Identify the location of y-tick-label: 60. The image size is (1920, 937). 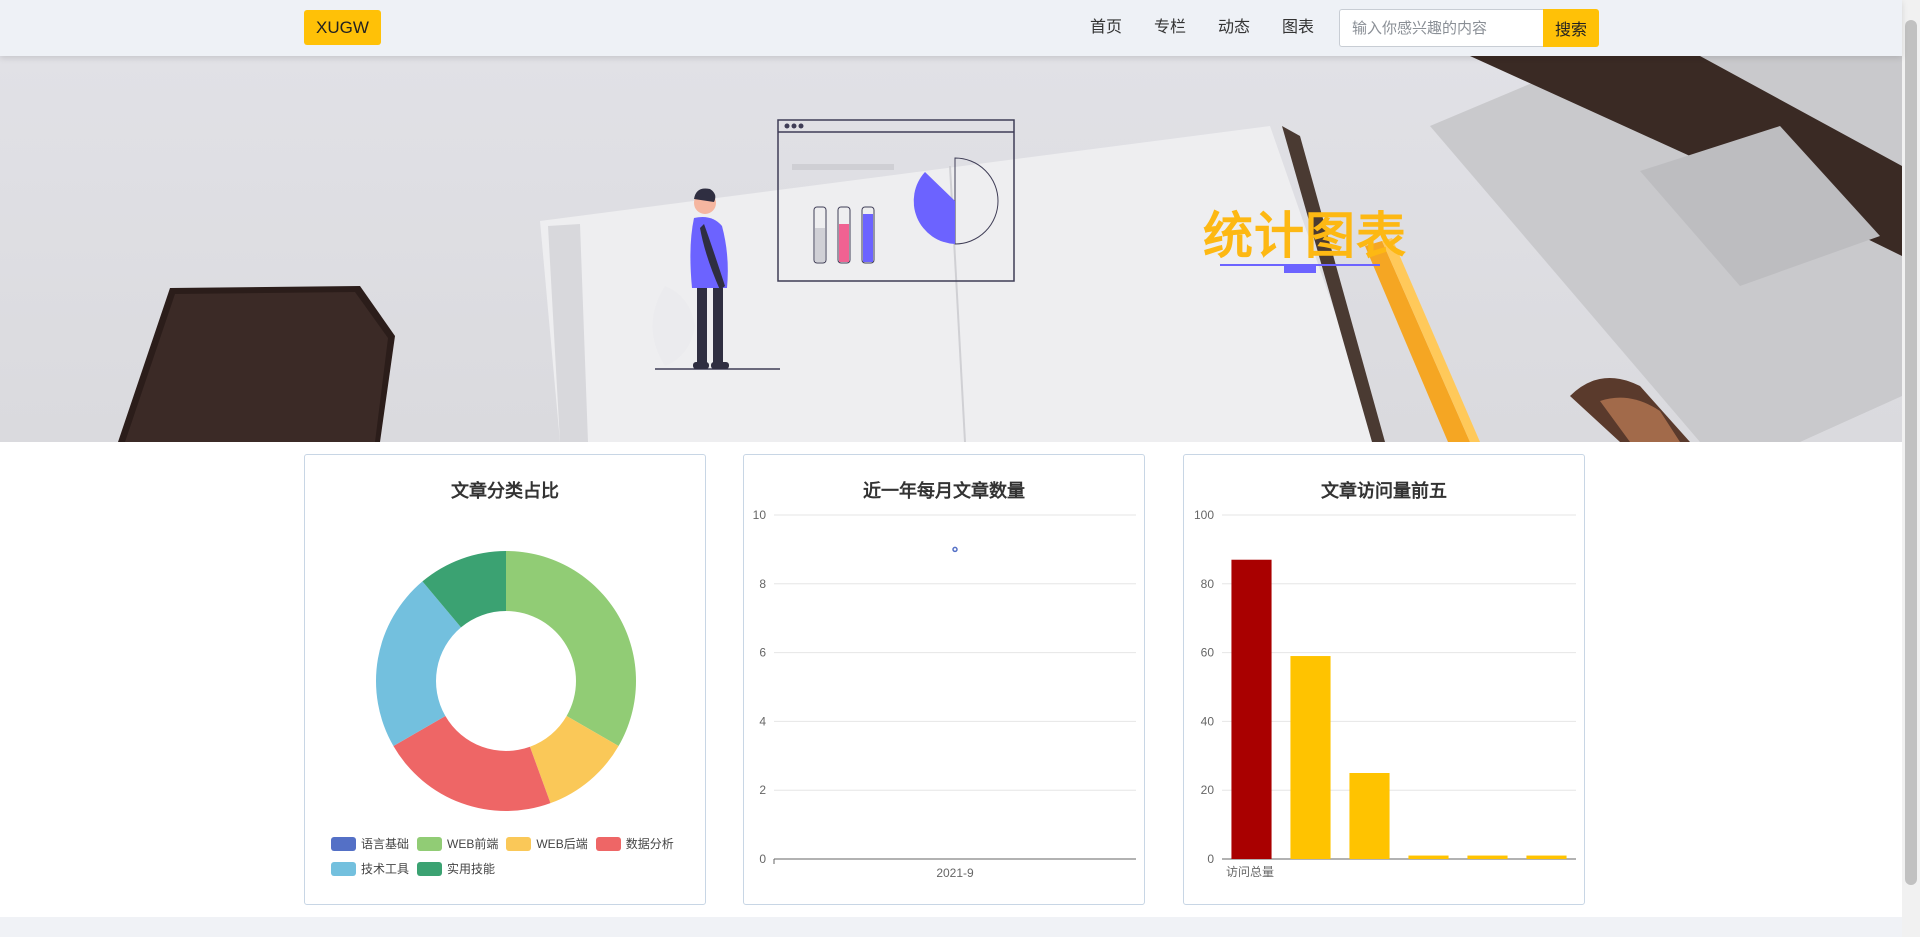
(1208, 653).